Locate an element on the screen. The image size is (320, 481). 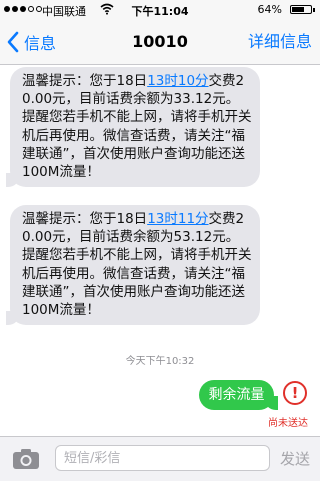
back-button: 信息 is located at coordinates (31, 42).